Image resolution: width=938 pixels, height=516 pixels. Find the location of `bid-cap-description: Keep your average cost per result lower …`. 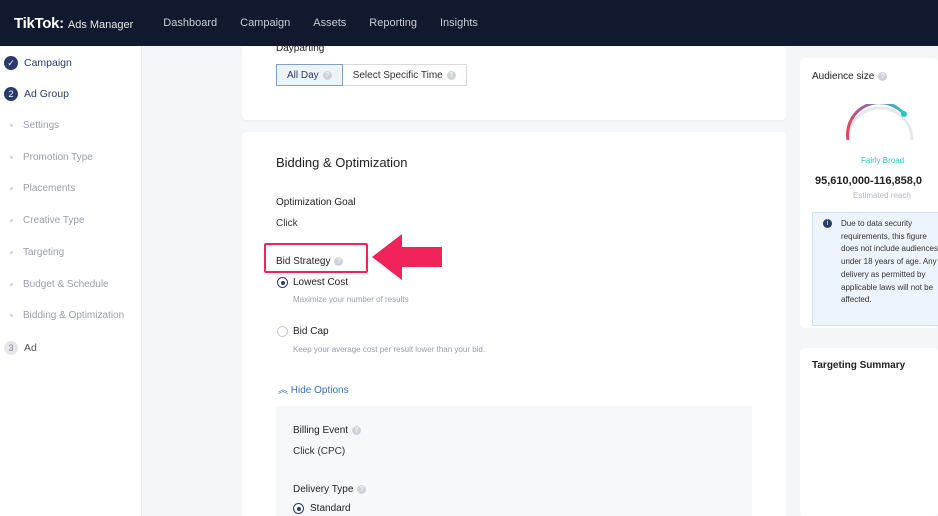

bid-cap-description: Keep your average cost per result lower … is located at coordinates (389, 349).